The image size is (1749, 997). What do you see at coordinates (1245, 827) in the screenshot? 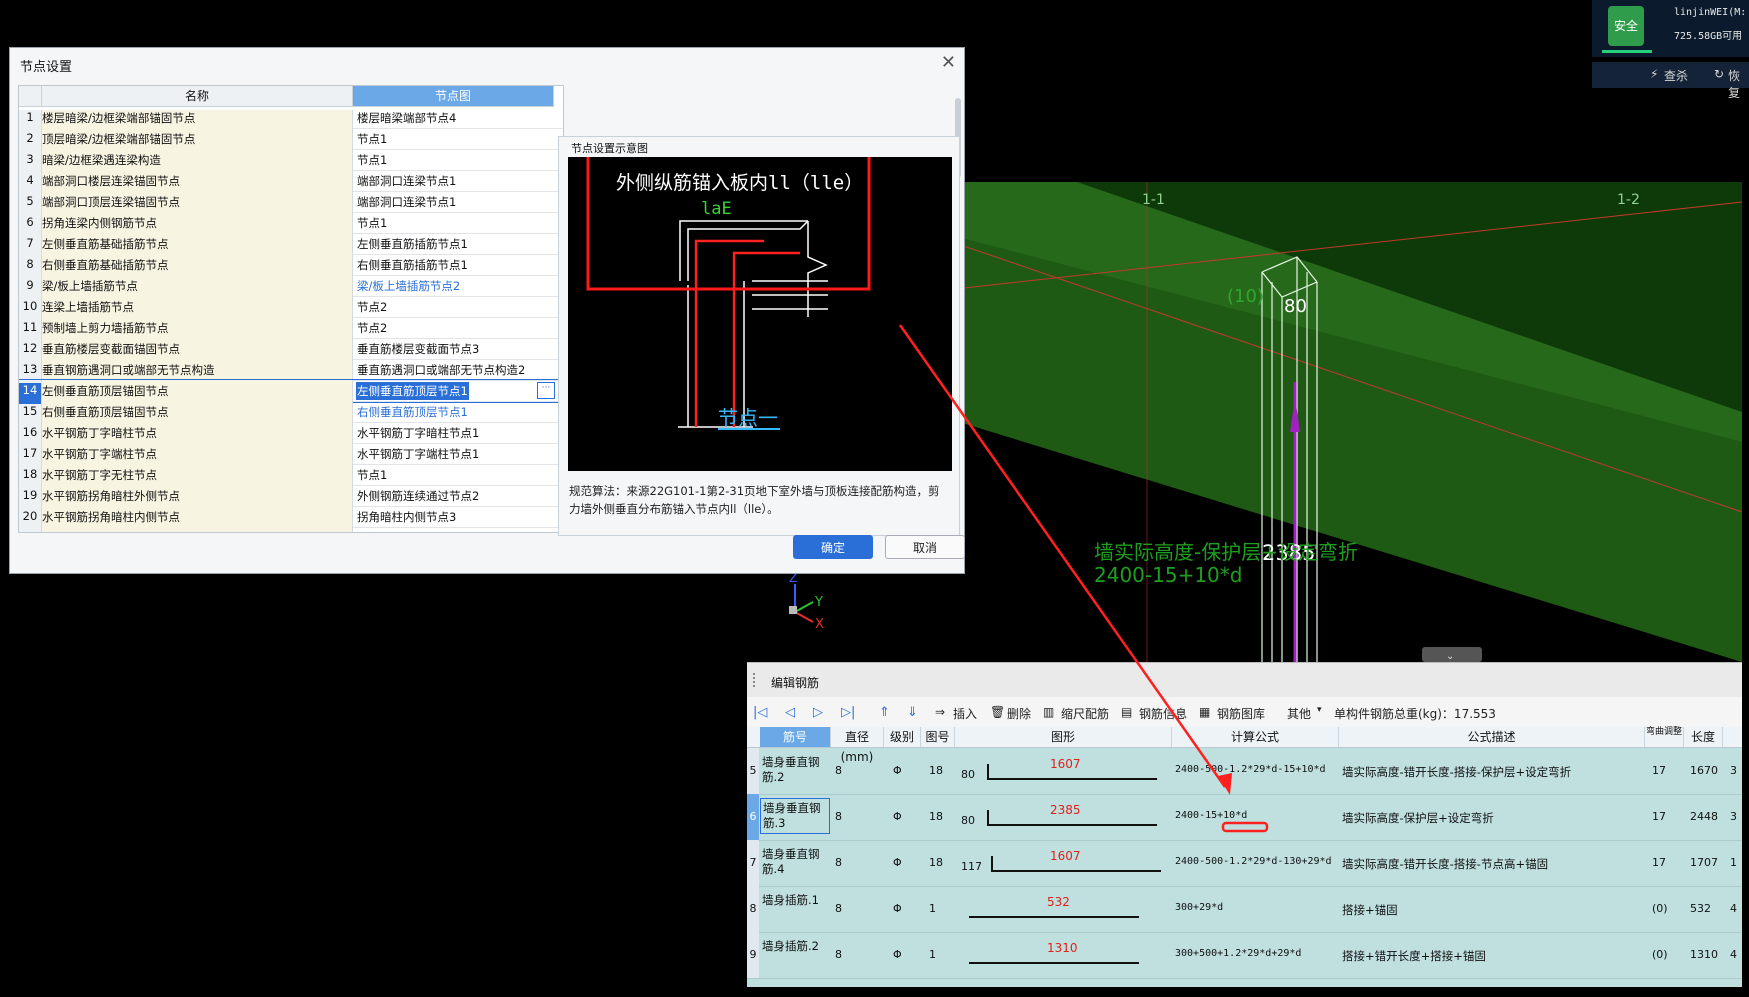
I see `annotation-underline-box` at bounding box center [1245, 827].